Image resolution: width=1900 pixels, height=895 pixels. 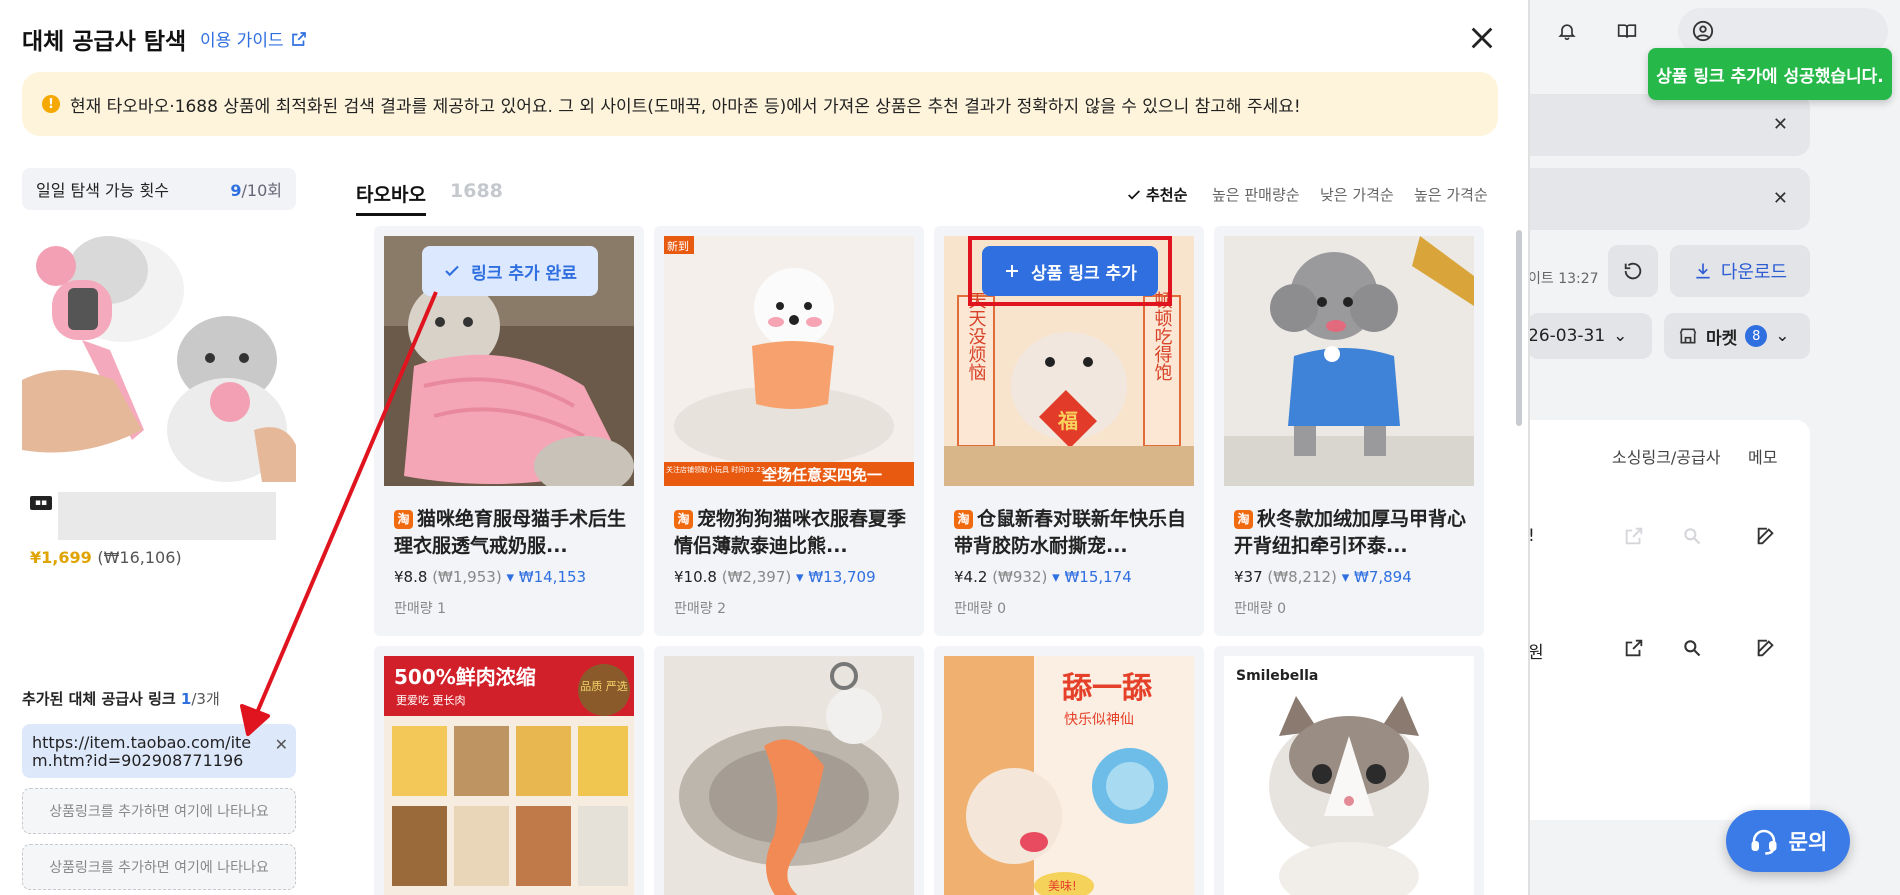 What do you see at coordinates (167, 516) in the screenshot?
I see `source-title-placeholder` at bounding box center [167, 516].